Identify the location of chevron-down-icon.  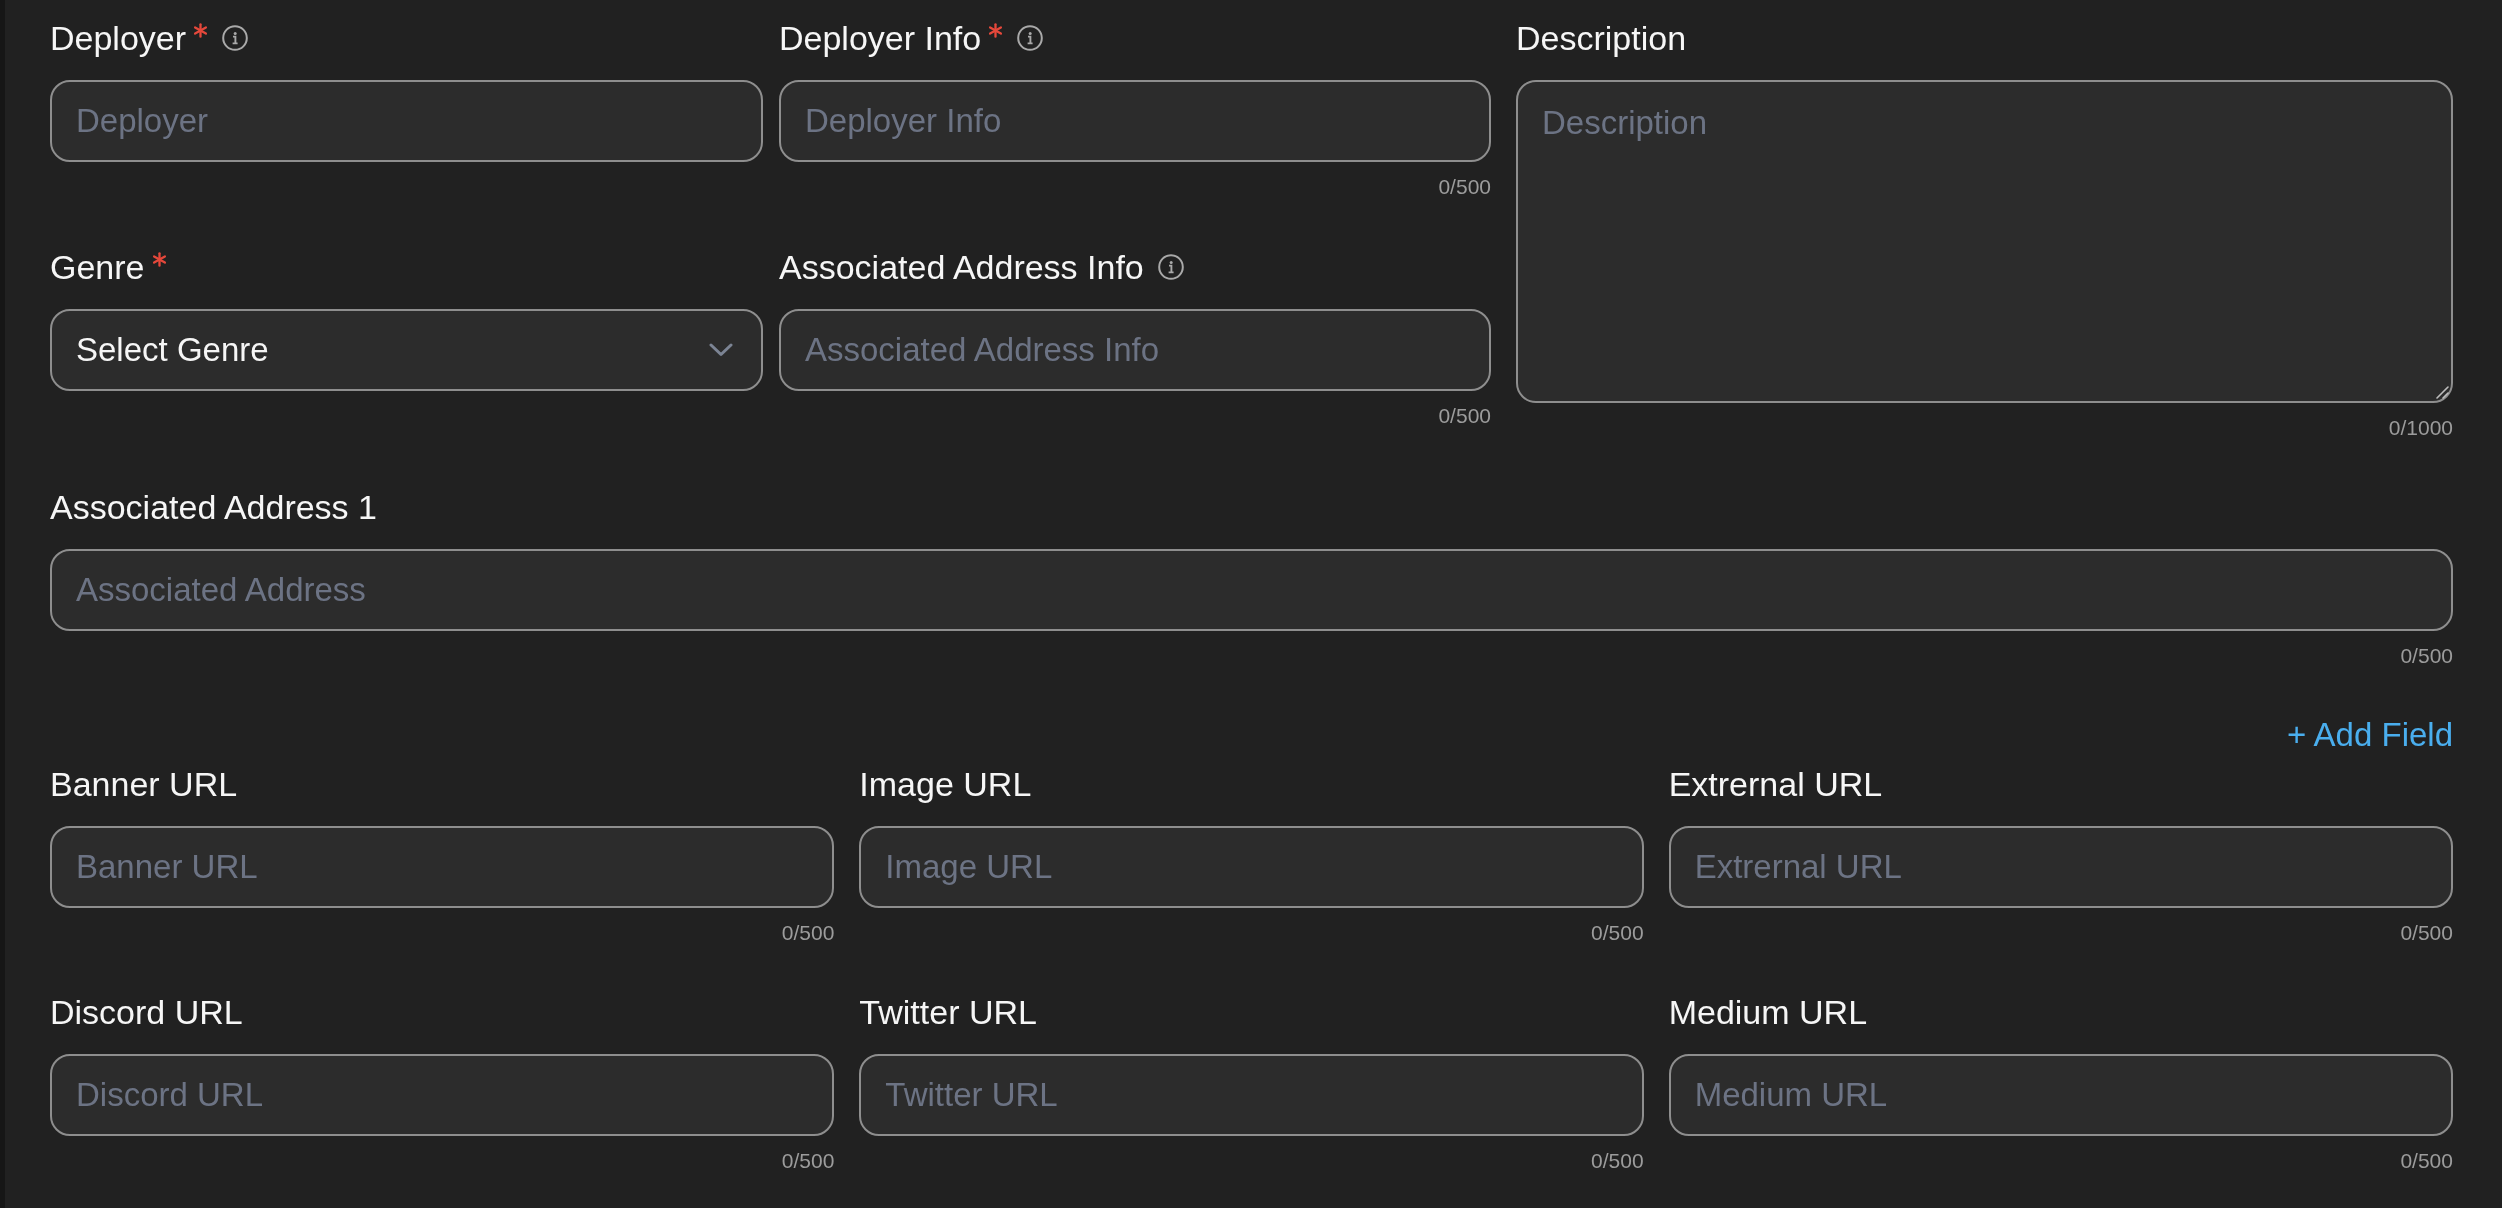
(721, 350).